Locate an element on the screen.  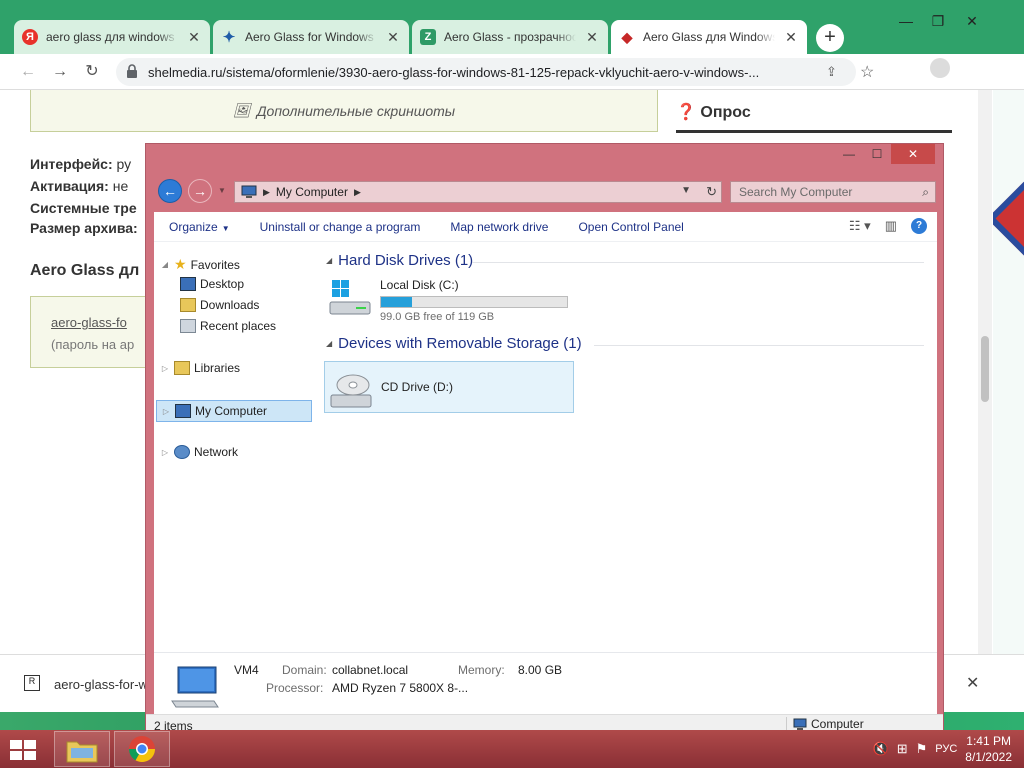
download-file-name: aero-glass-for-w is located at coordinates (101, 684).